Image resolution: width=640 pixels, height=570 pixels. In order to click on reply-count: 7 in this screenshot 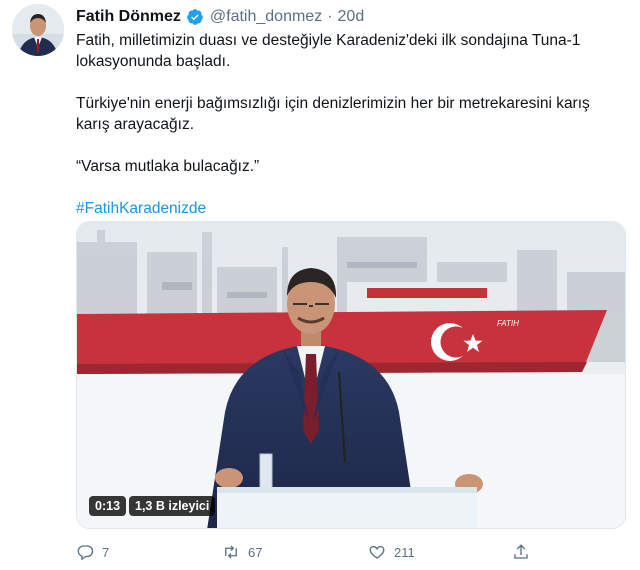, I will do `click(106, 552)`.